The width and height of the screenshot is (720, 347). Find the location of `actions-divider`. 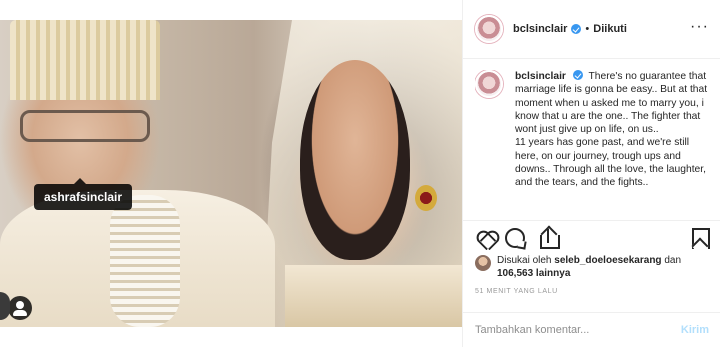

actions-divider is located at coordinates (591, 220).